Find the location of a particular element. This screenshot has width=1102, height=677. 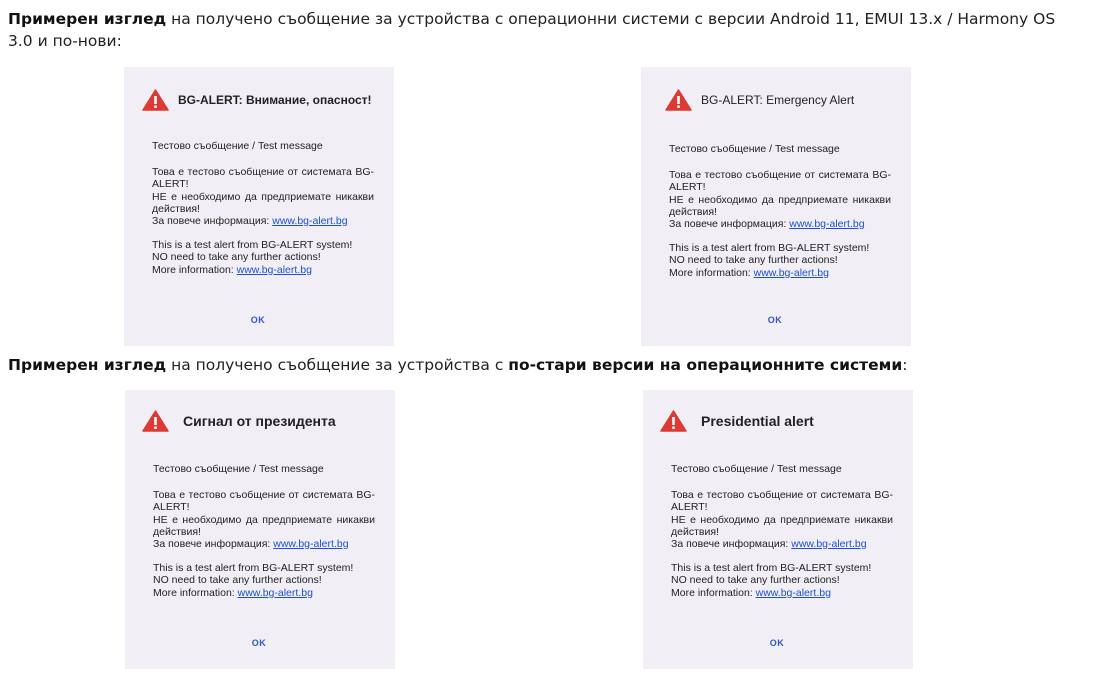

alert-card-header: BG-ALERT: Emergency Alert is located at coordinates (759, 100).